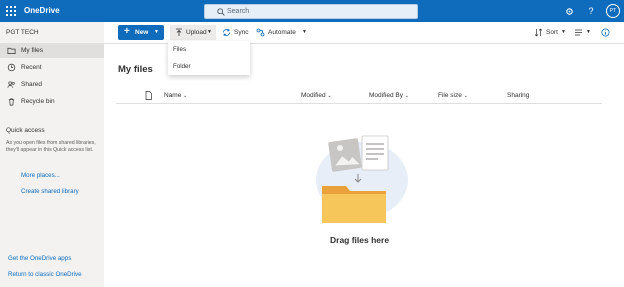 This screenshot has height=287, width=624. Describe the element at coordinates (591, 11) in the screenshot. I see `help-icon: ?` at that location.